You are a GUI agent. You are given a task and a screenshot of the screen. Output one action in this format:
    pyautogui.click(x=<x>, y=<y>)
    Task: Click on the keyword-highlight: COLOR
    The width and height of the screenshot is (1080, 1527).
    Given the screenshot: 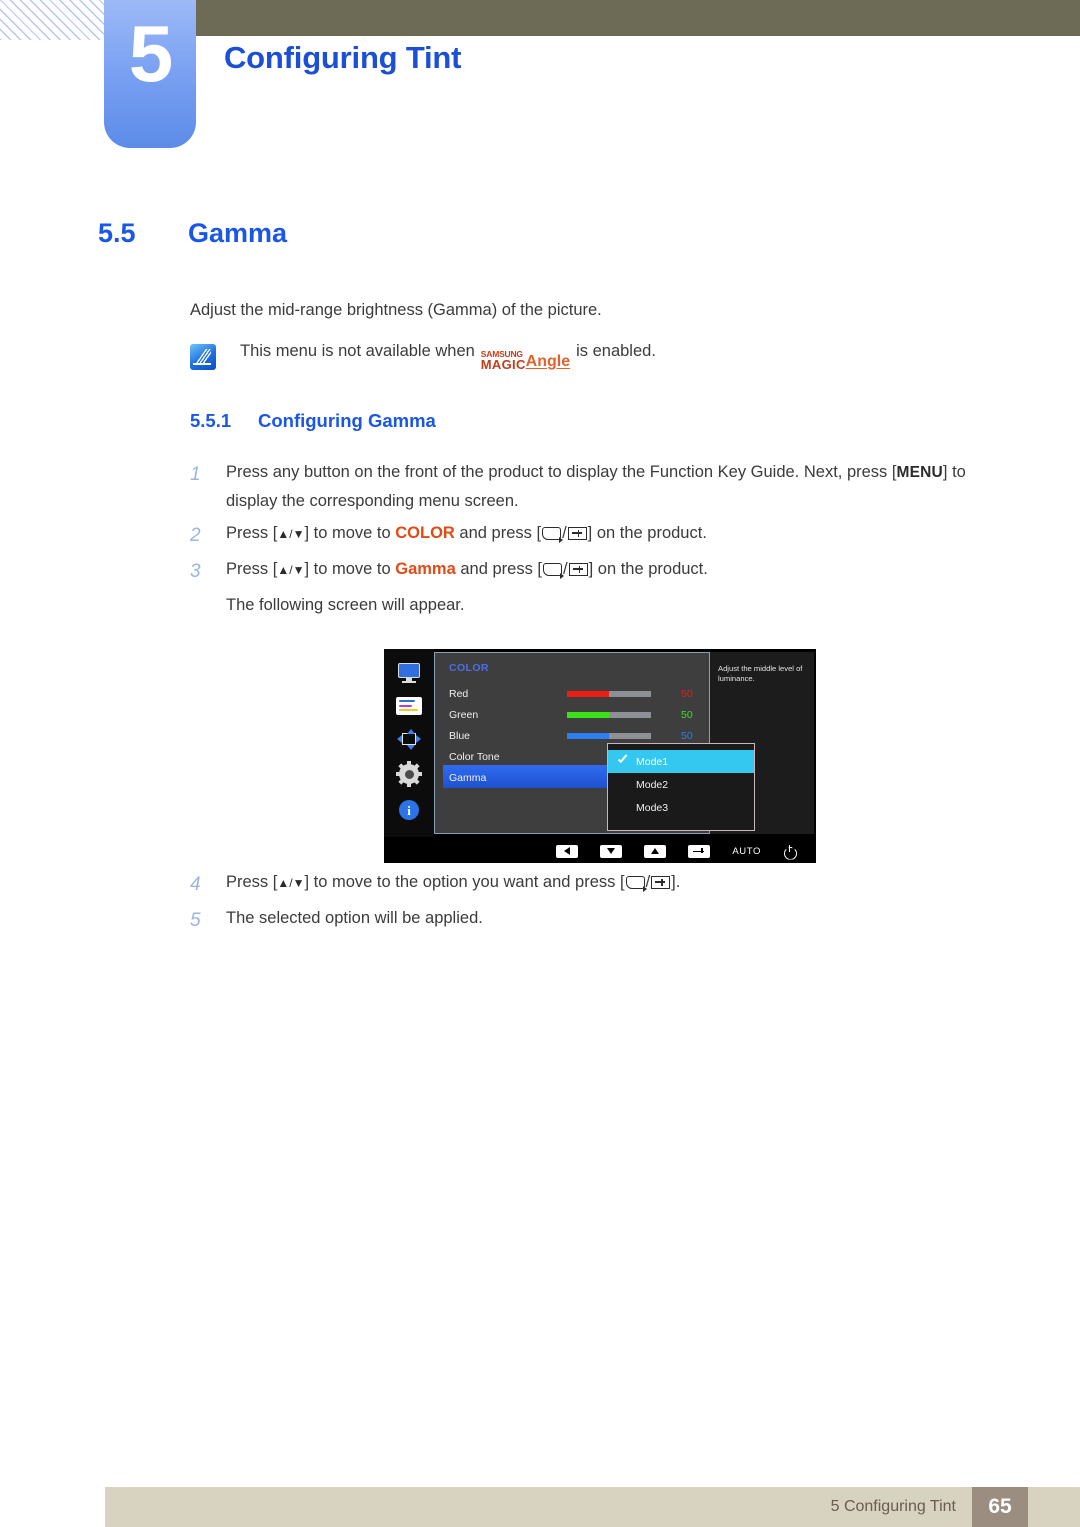 What is the action you would take?
    pyautogui.click(x=425, y=532)
    